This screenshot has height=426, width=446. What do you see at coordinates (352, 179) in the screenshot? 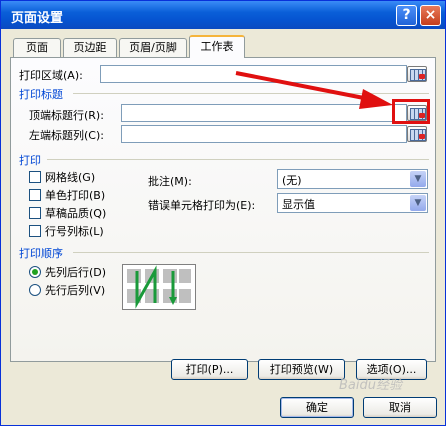
I see `comments-select: (无) ▼` at bounding box center [352, 179].